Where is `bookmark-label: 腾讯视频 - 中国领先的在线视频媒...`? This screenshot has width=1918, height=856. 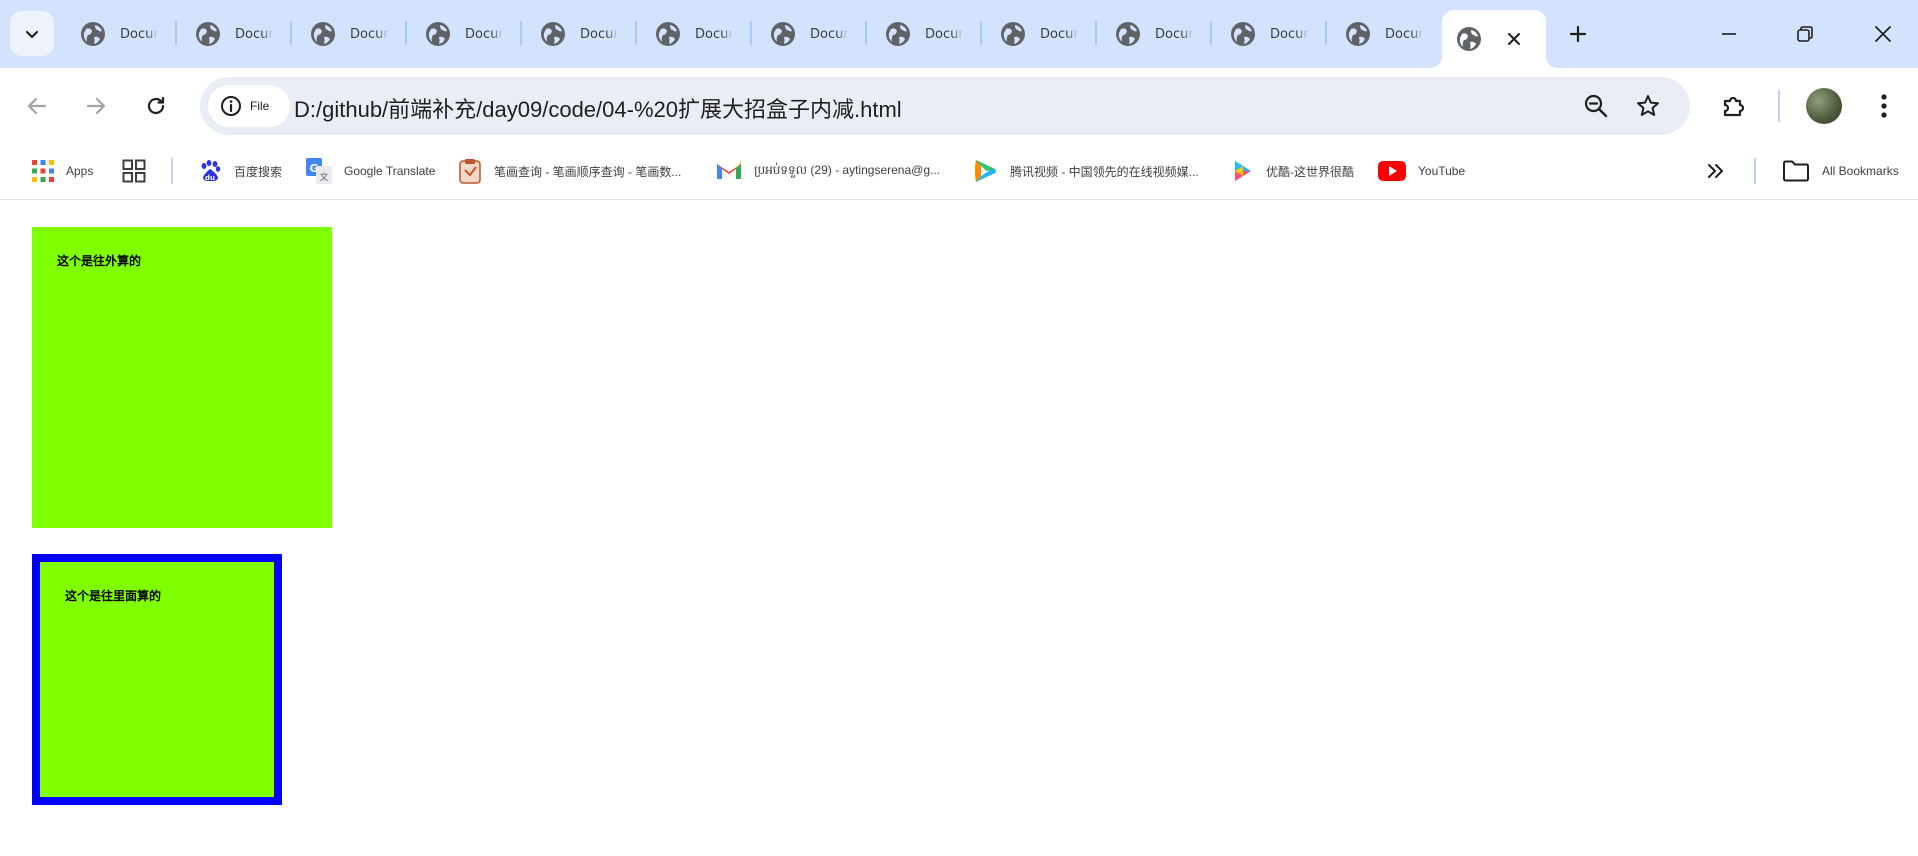
bookmark-label: 腾讯视频 - 中国领先的在线视频媒... is located at coordinates (1104, 171).